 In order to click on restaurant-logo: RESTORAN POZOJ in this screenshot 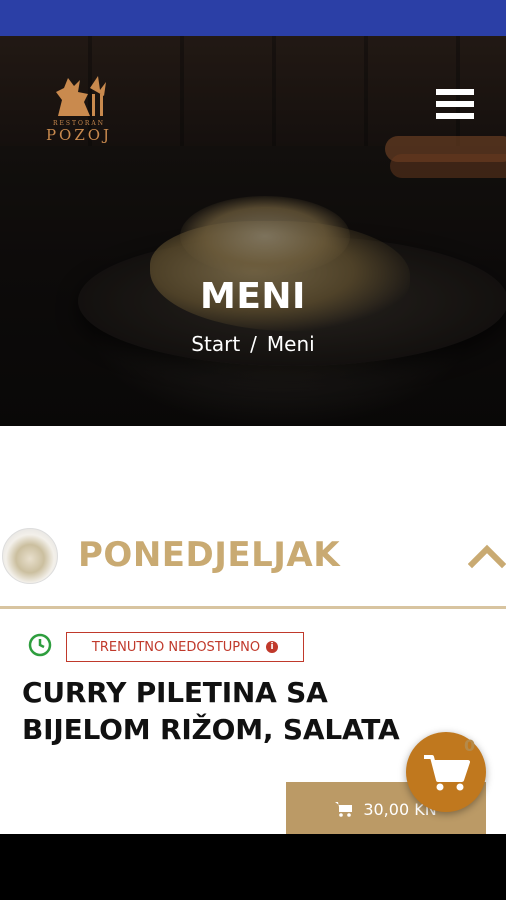, I will do `click(79, 108)`.